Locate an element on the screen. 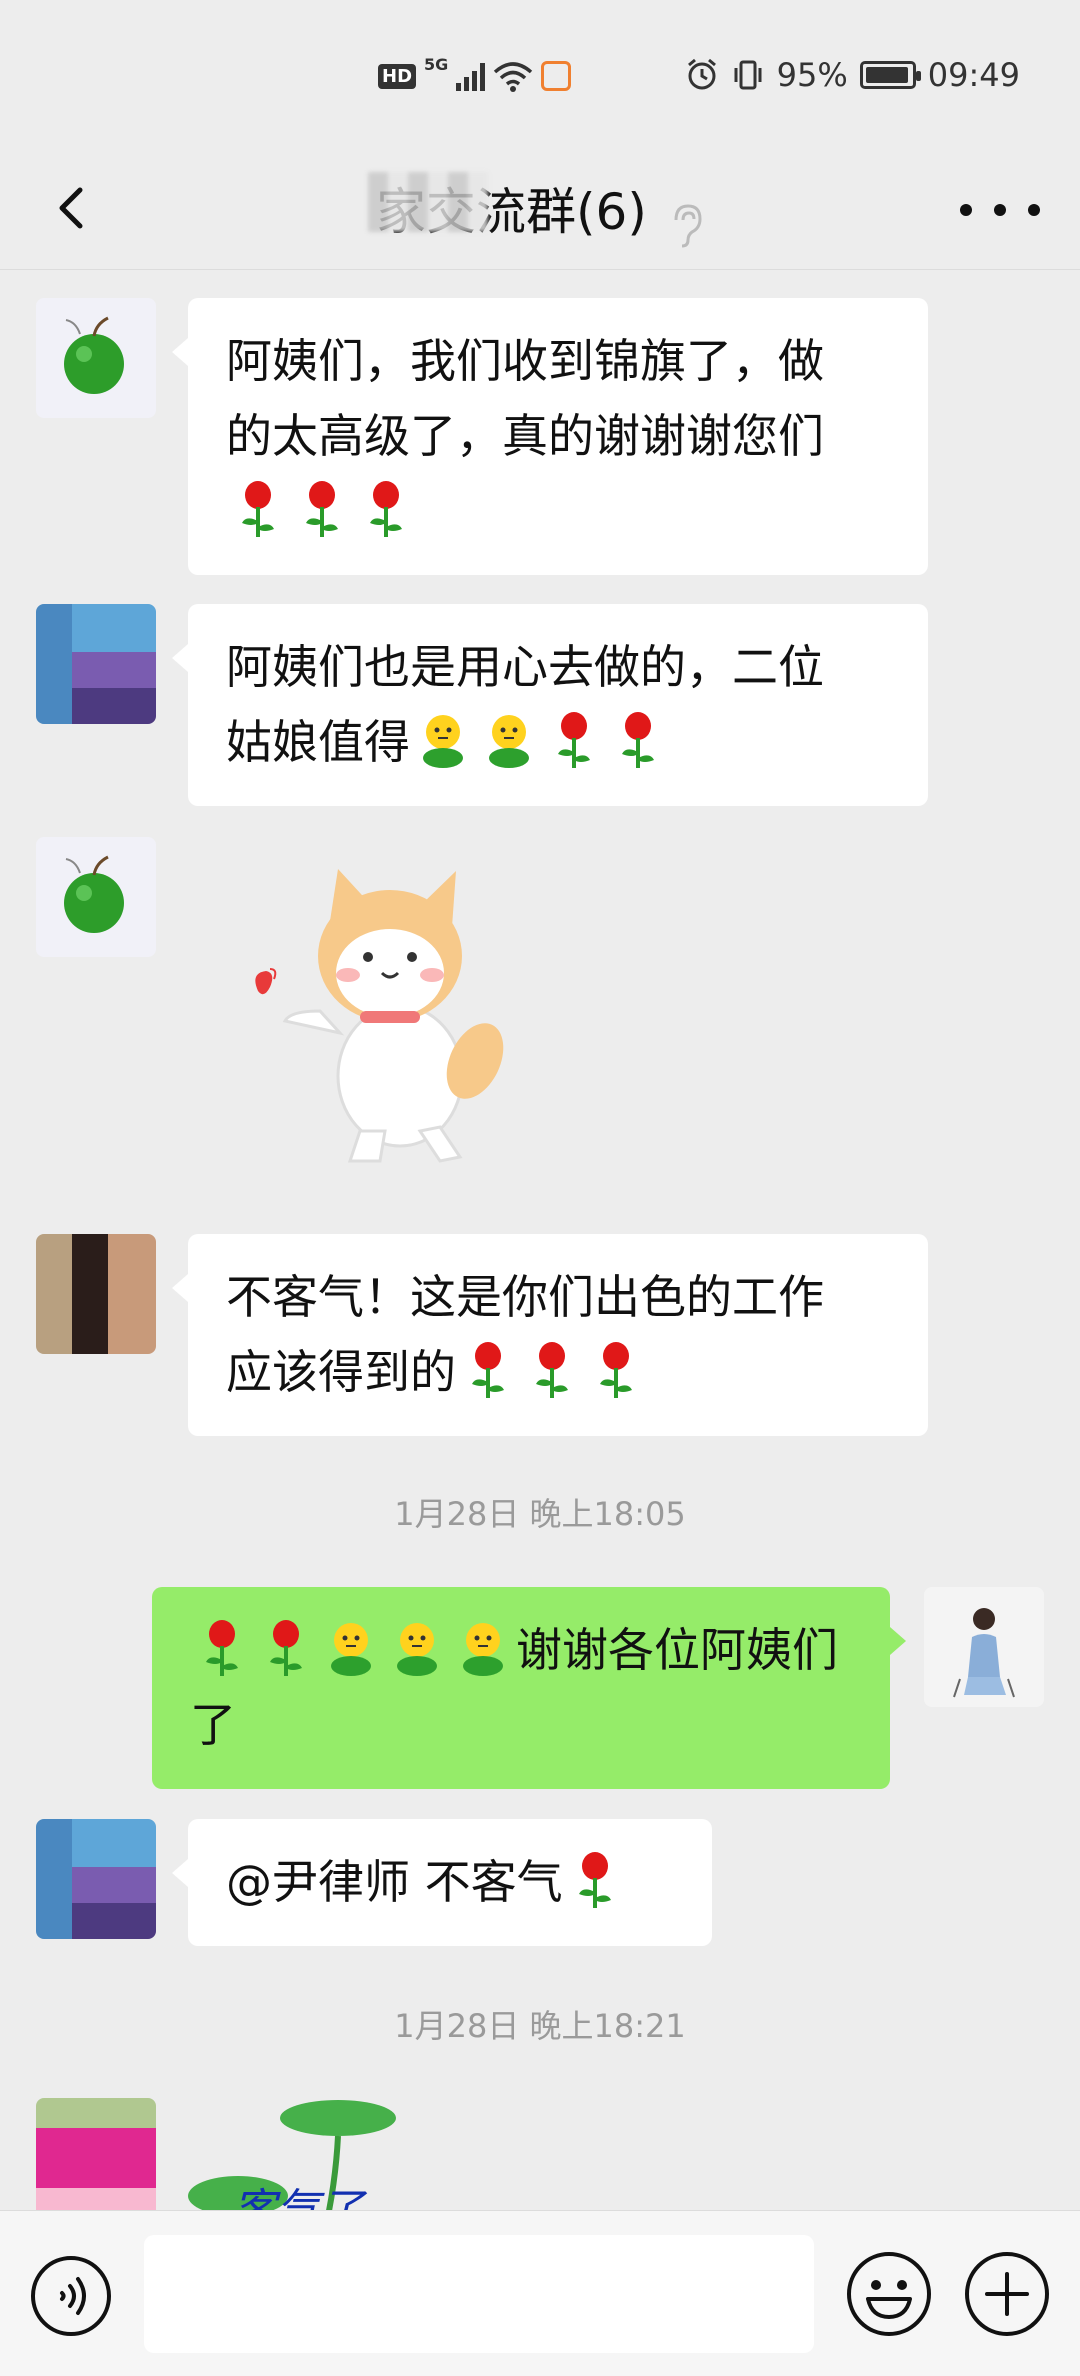 The image size is (1080, 2376). app-notification-icon is located at coordinates (556, 76).